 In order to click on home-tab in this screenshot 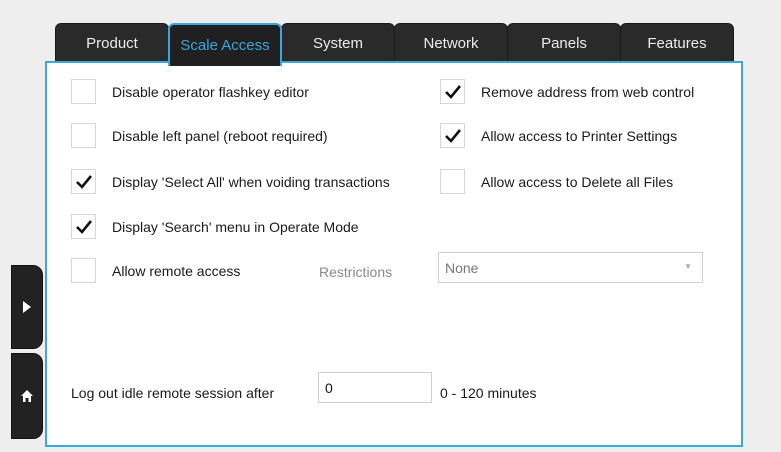, I will do `click(27, 396)`.